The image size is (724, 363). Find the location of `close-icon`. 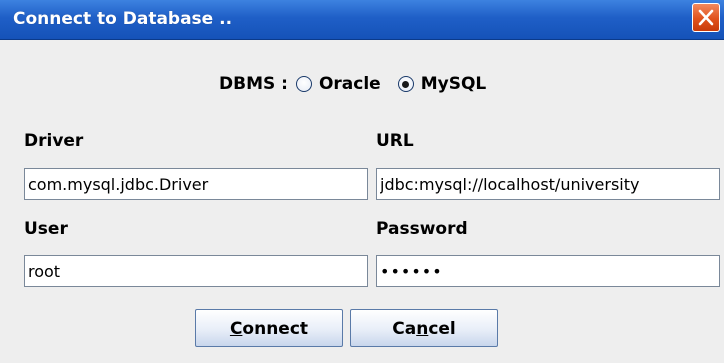

close-icon is located at coordinates (706, 17).